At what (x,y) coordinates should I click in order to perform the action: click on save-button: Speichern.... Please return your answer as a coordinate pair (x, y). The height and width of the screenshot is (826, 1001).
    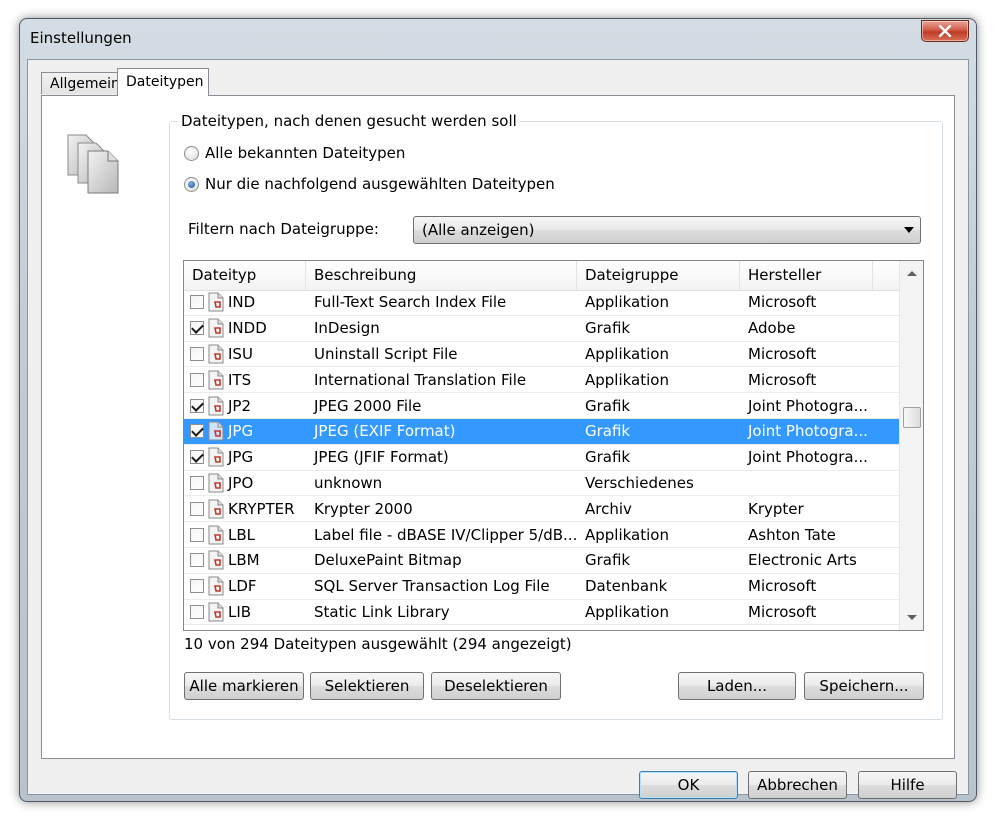
    Looking at the image, I should click on (864, 686).